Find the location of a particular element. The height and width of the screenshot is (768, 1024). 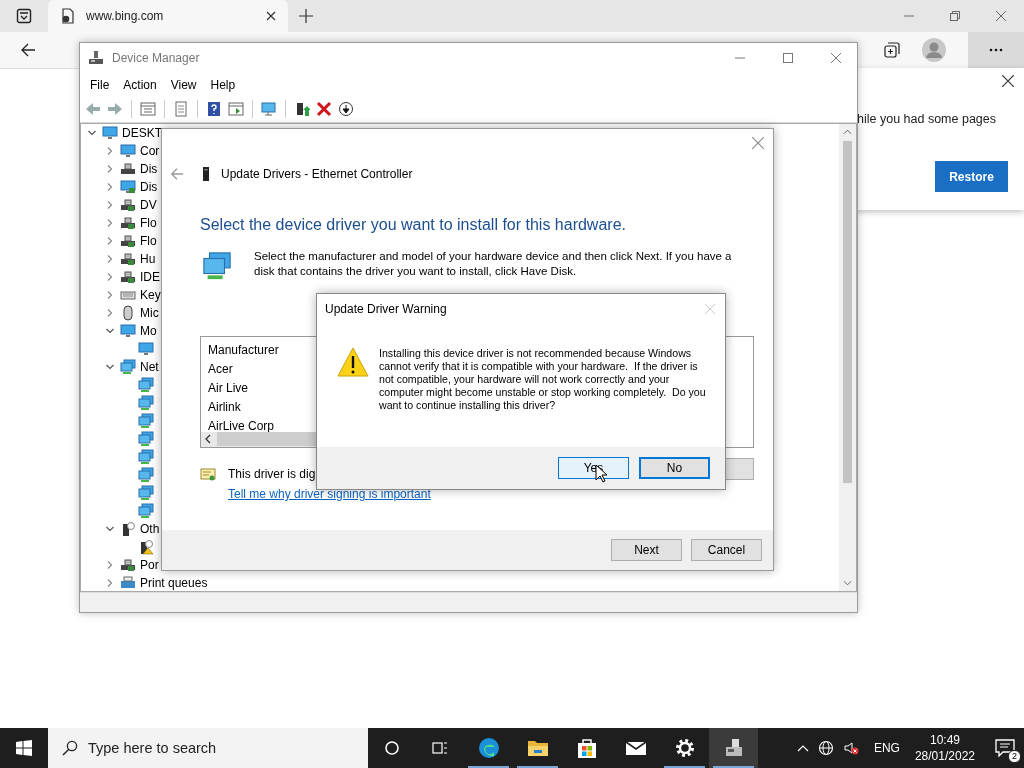

forward-icon is located at coordinates (115, 109).